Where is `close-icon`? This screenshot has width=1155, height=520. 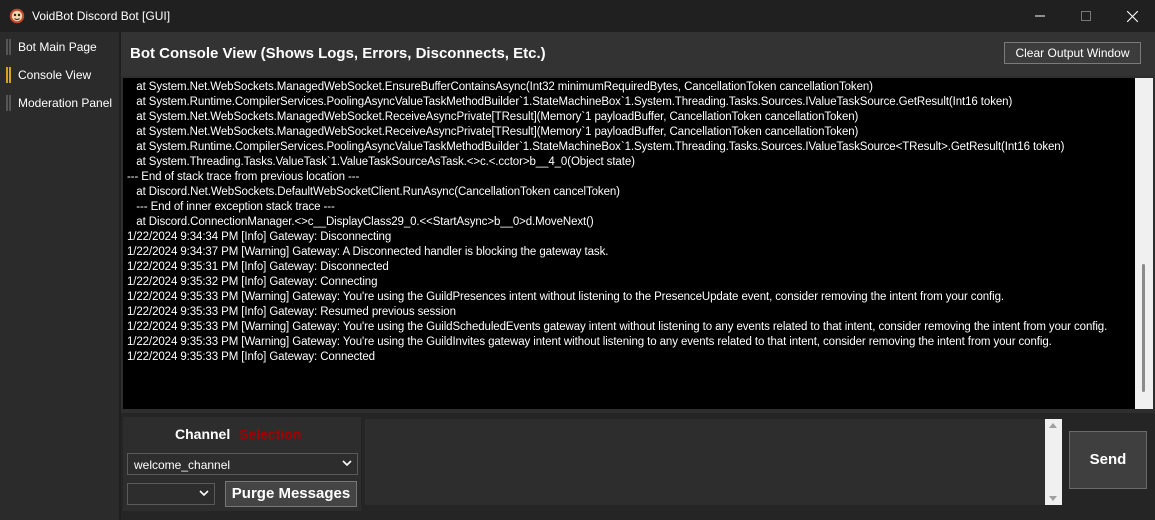
close-icon is located at coordinates (1132, 16).